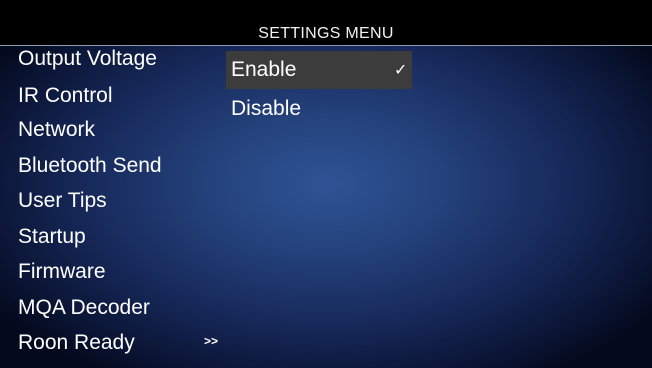 This screenshot has width=652, height=368. Describe the element at coordinates (319, 109) in the screenshot. I see `option-disable: Disable` at that location.